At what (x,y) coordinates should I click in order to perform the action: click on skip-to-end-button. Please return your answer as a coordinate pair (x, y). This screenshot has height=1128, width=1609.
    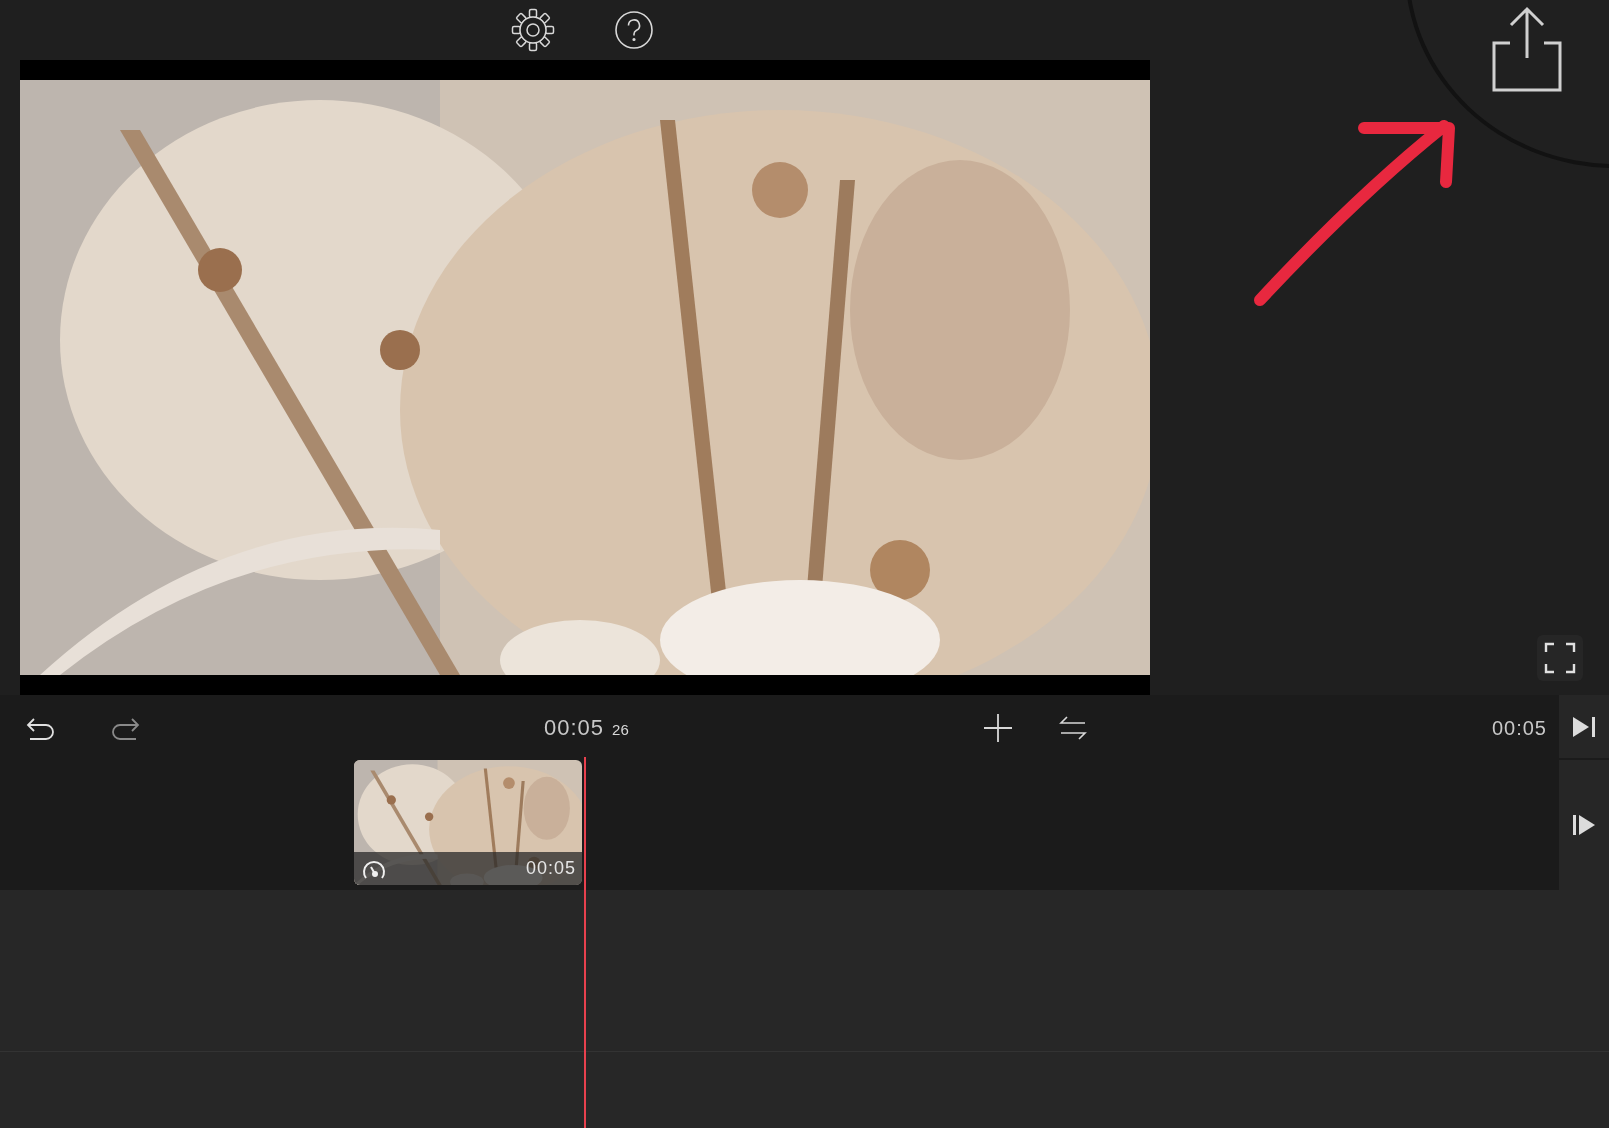
    Looking at the image, I should click on (1584, 727).